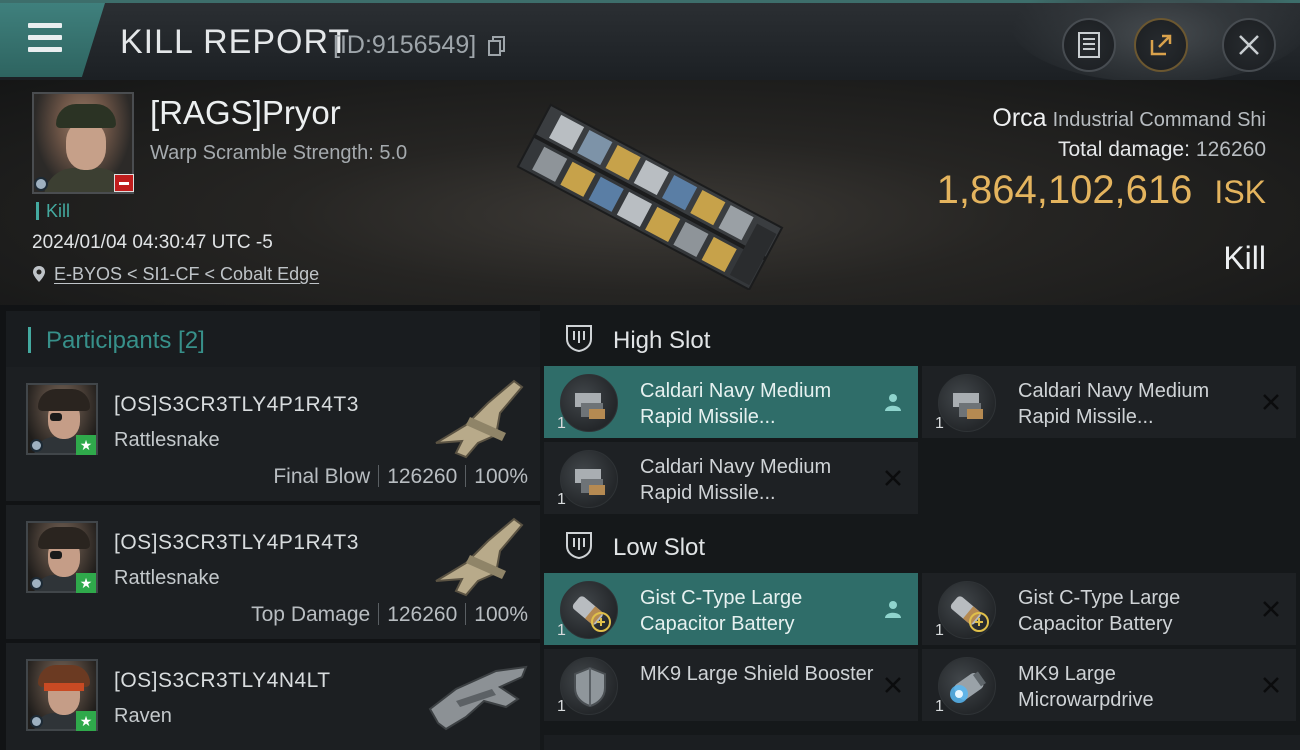  I want to click on kill-location: E-BYOS < SI1-CF < Cobalt Edge, so click(175, 274).